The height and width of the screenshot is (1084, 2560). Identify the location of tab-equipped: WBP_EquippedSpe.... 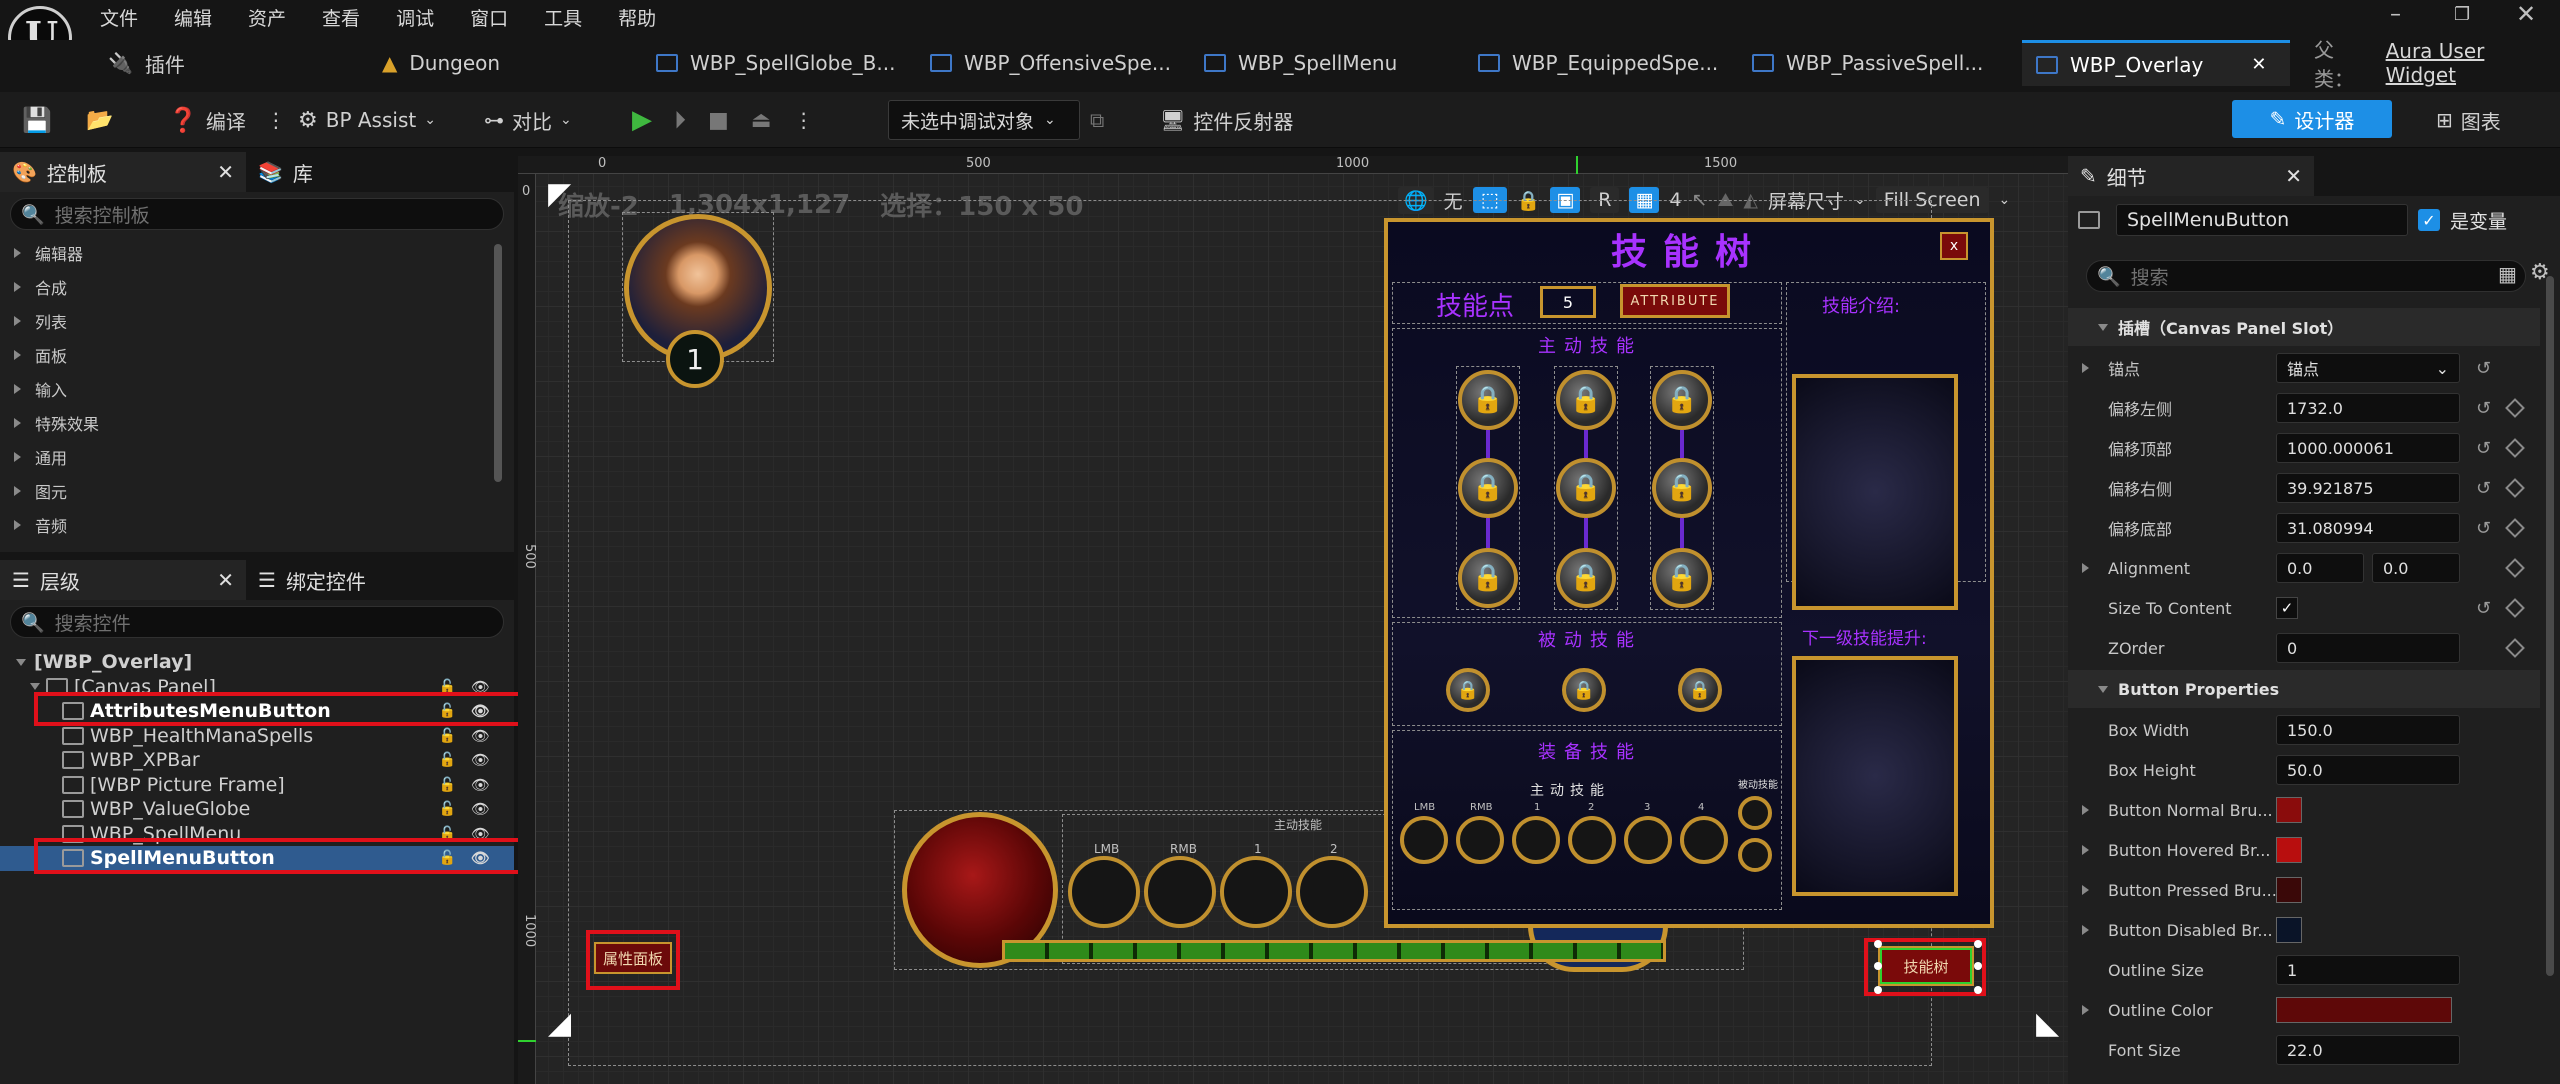
(1598, 63).